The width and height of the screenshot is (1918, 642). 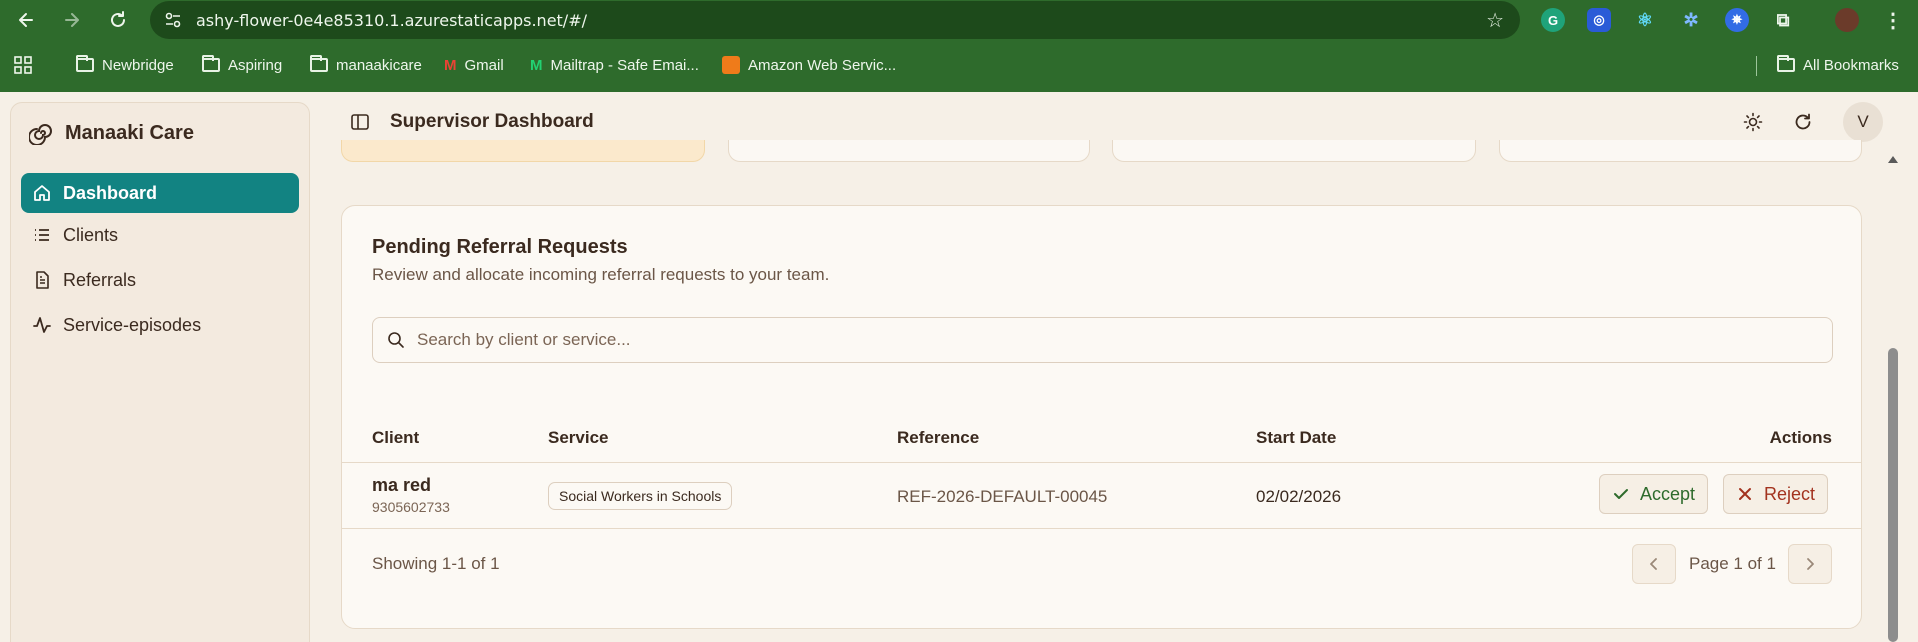 What do you see at coordinates (360, 124) in the screenshot?
I see `toggle-sidebar-icon` at bounding box center [360, 124].